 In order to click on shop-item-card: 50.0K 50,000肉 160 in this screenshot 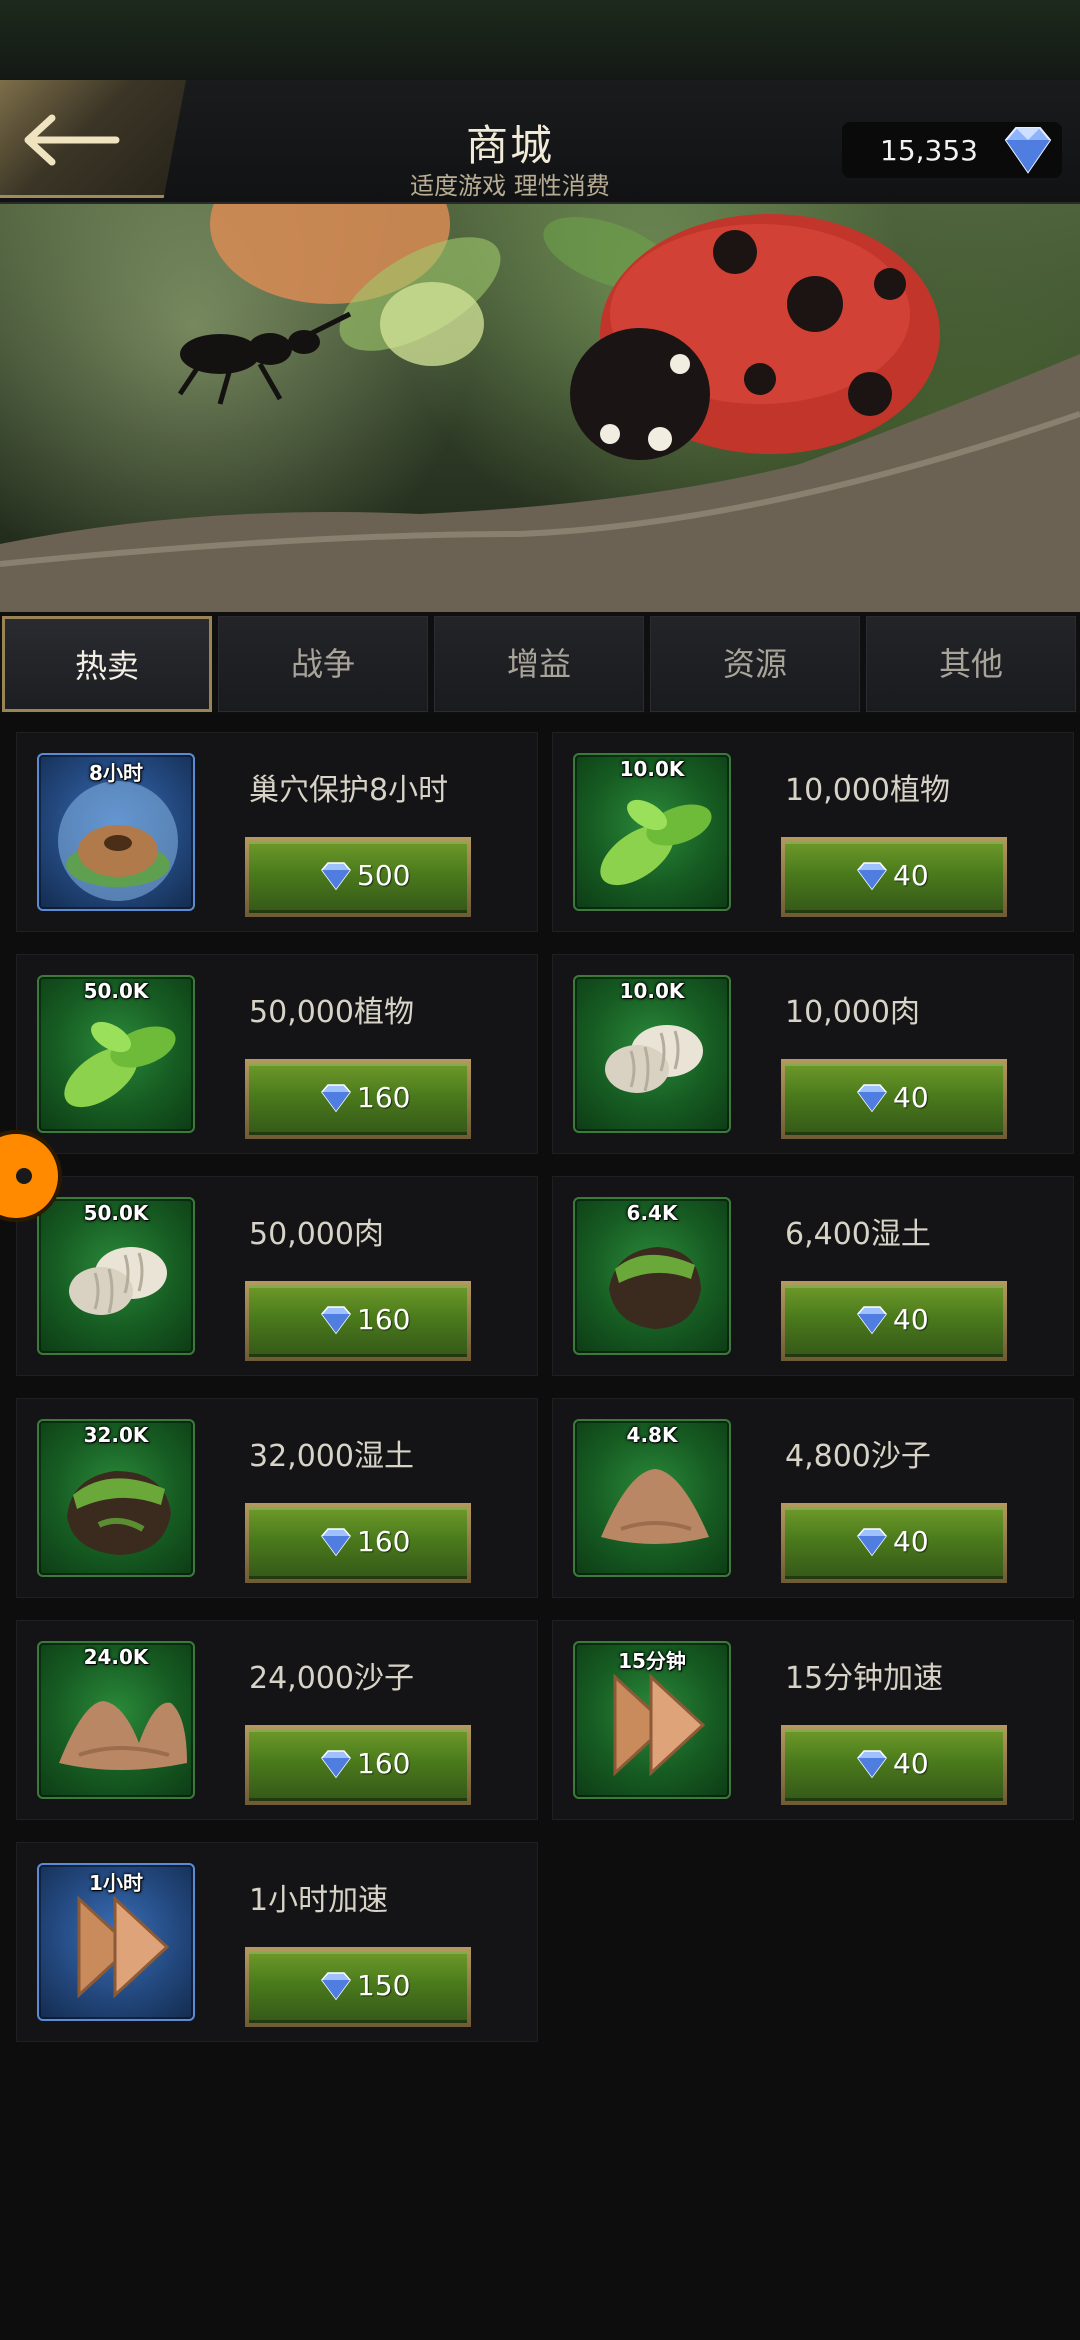, I will do `click(277, 1276)`.